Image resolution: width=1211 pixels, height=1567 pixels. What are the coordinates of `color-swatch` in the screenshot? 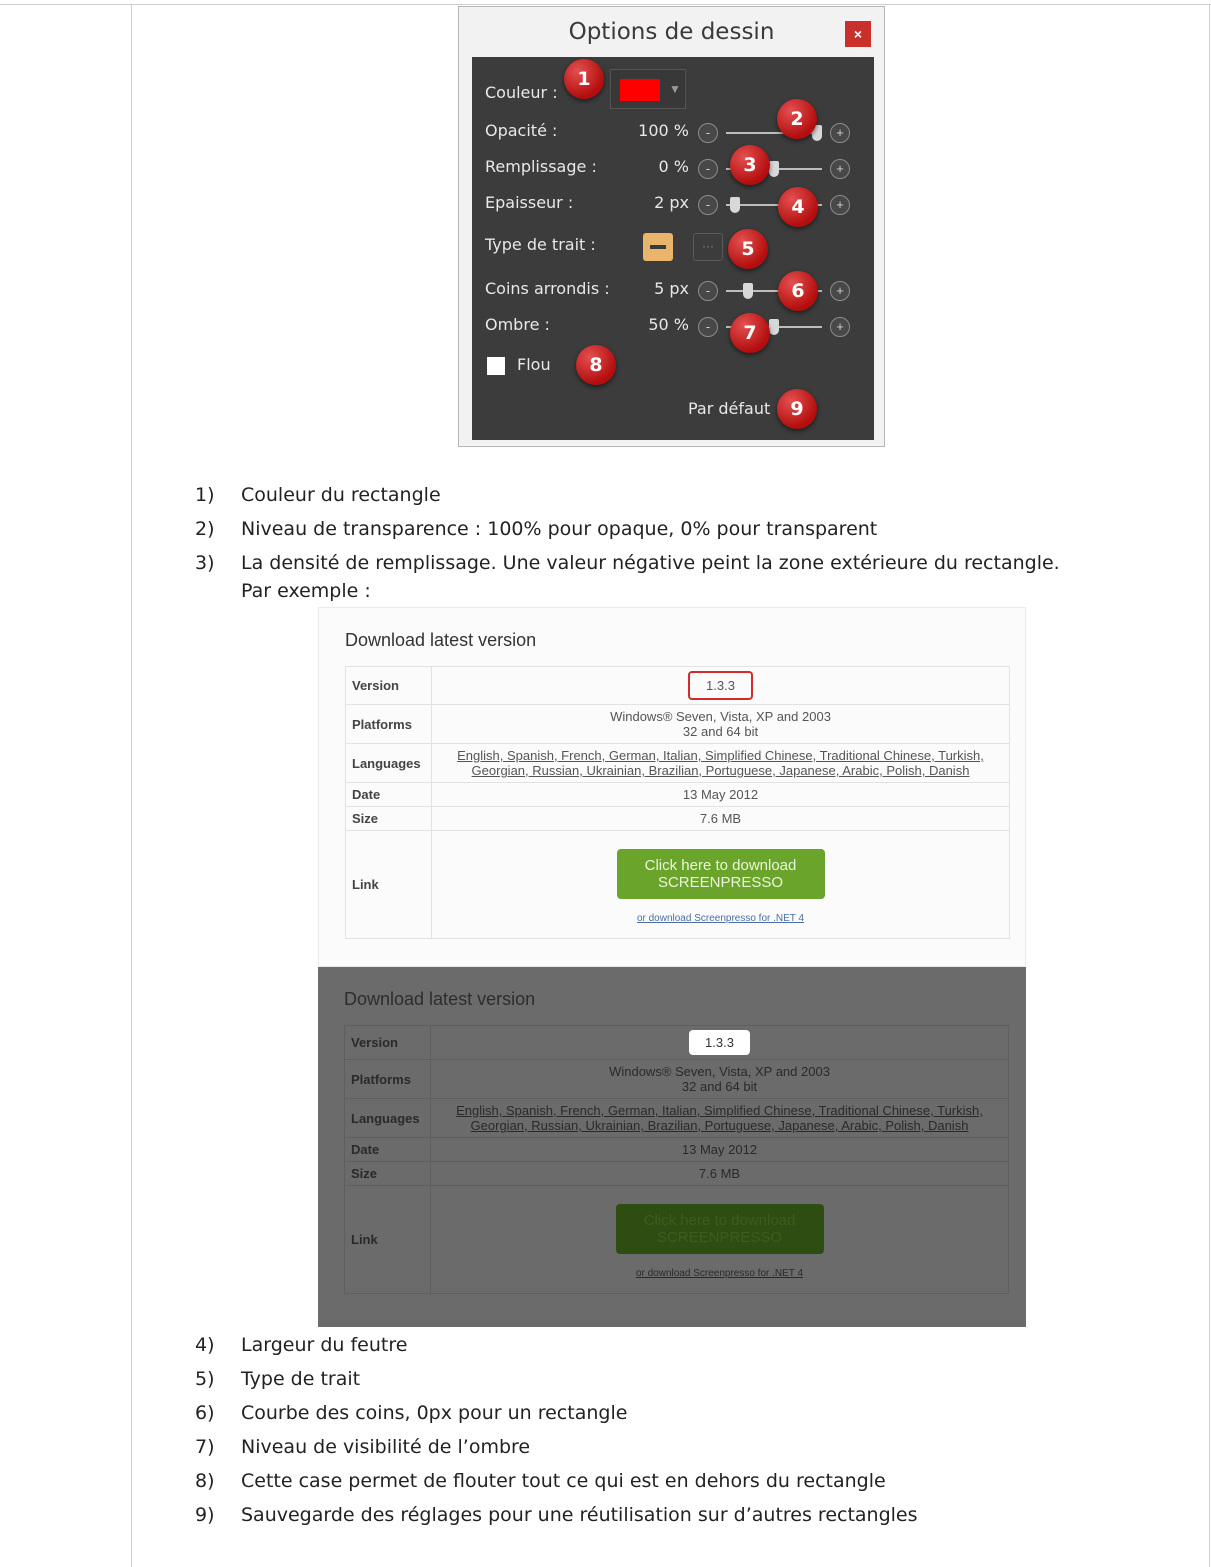 It's located at (640, 90).